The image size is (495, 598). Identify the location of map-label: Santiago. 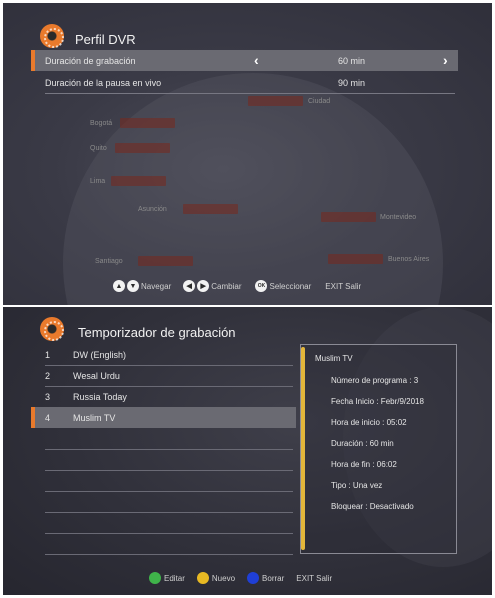
(109, 261).